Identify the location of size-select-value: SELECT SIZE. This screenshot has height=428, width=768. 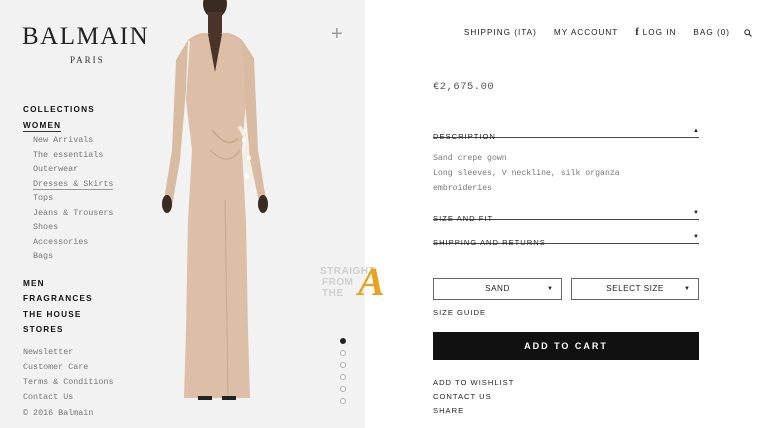
(635, 288).